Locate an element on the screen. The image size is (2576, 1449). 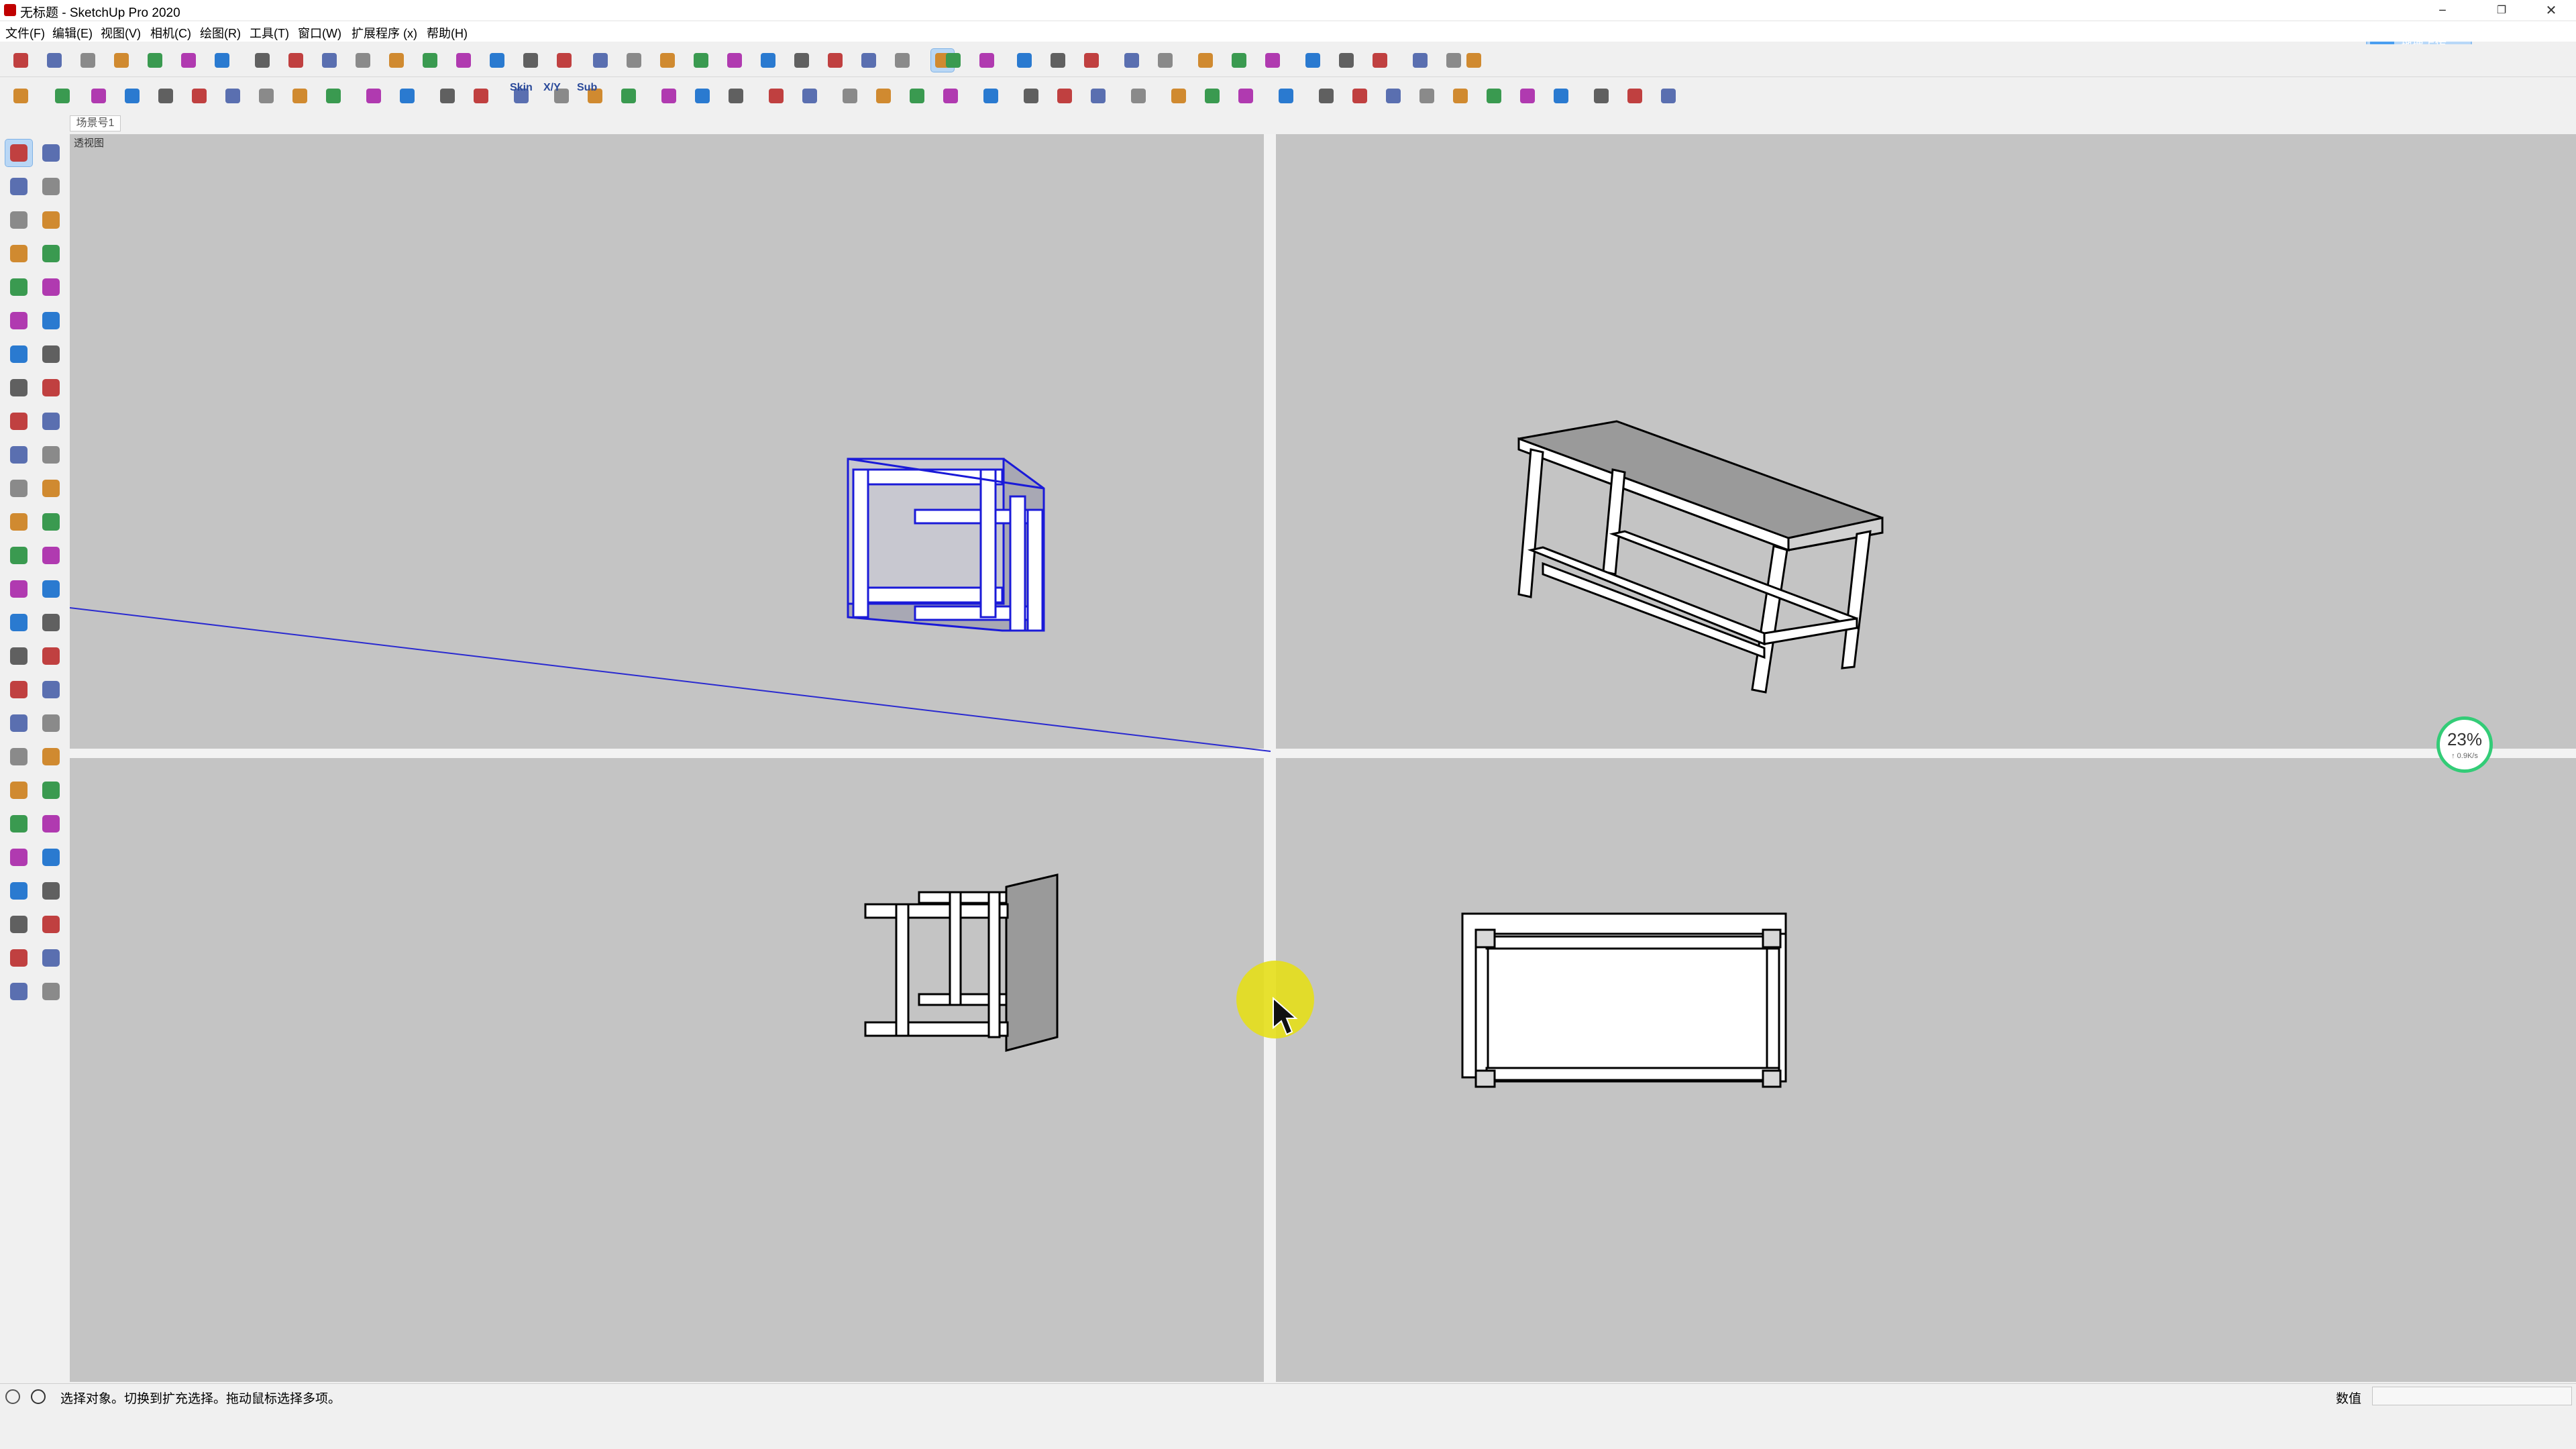
toolbar-tool-39-button is located at coordinates (1312, 60).